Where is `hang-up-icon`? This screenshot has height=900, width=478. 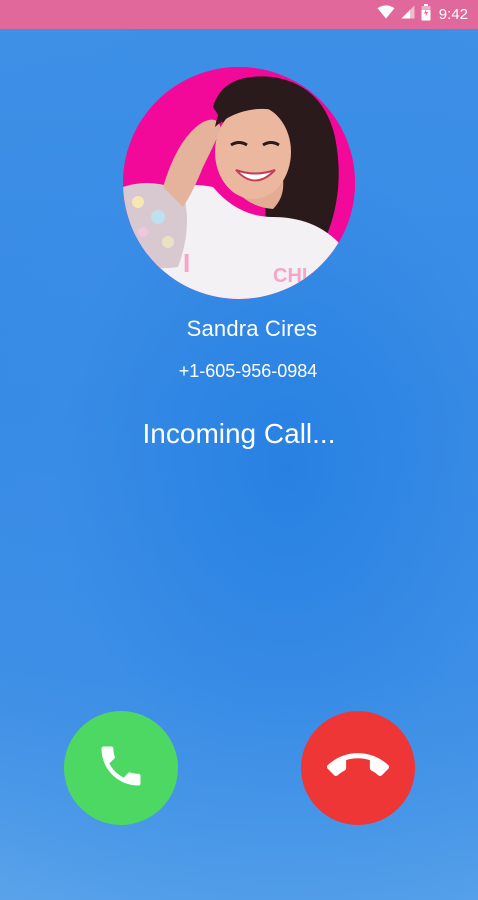
hang-up-icon is located at coordinates (358, 768).